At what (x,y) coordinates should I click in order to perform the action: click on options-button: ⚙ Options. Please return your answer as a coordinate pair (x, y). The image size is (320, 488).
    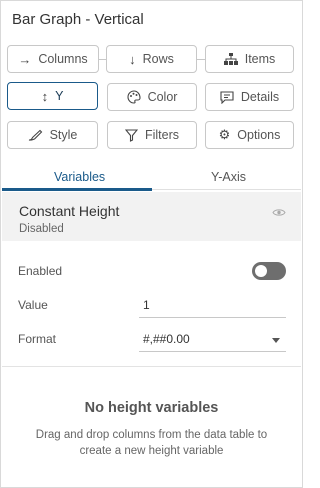
    Looking at the image, I should click on (249, 135).